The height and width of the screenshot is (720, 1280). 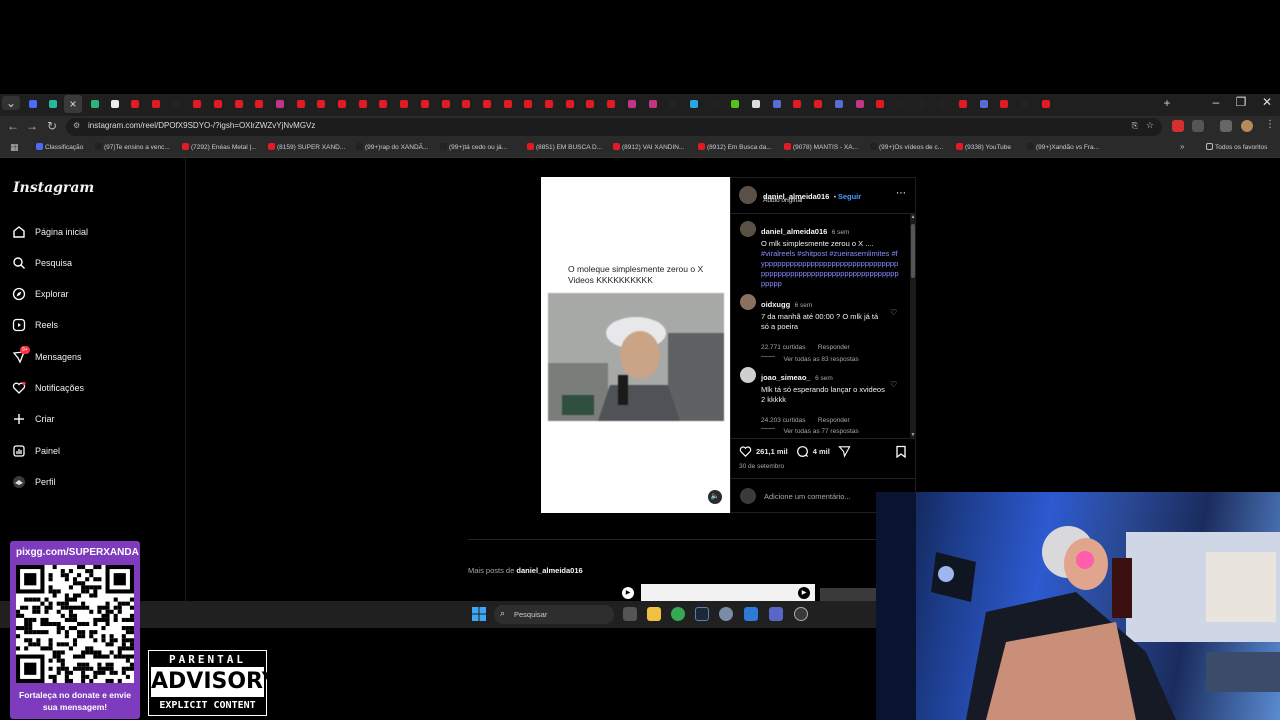 What do you see at coordinates (48, 388) in the screenshot?
I see `nav-notifications: Notificações` at bounding box center [48, 388].